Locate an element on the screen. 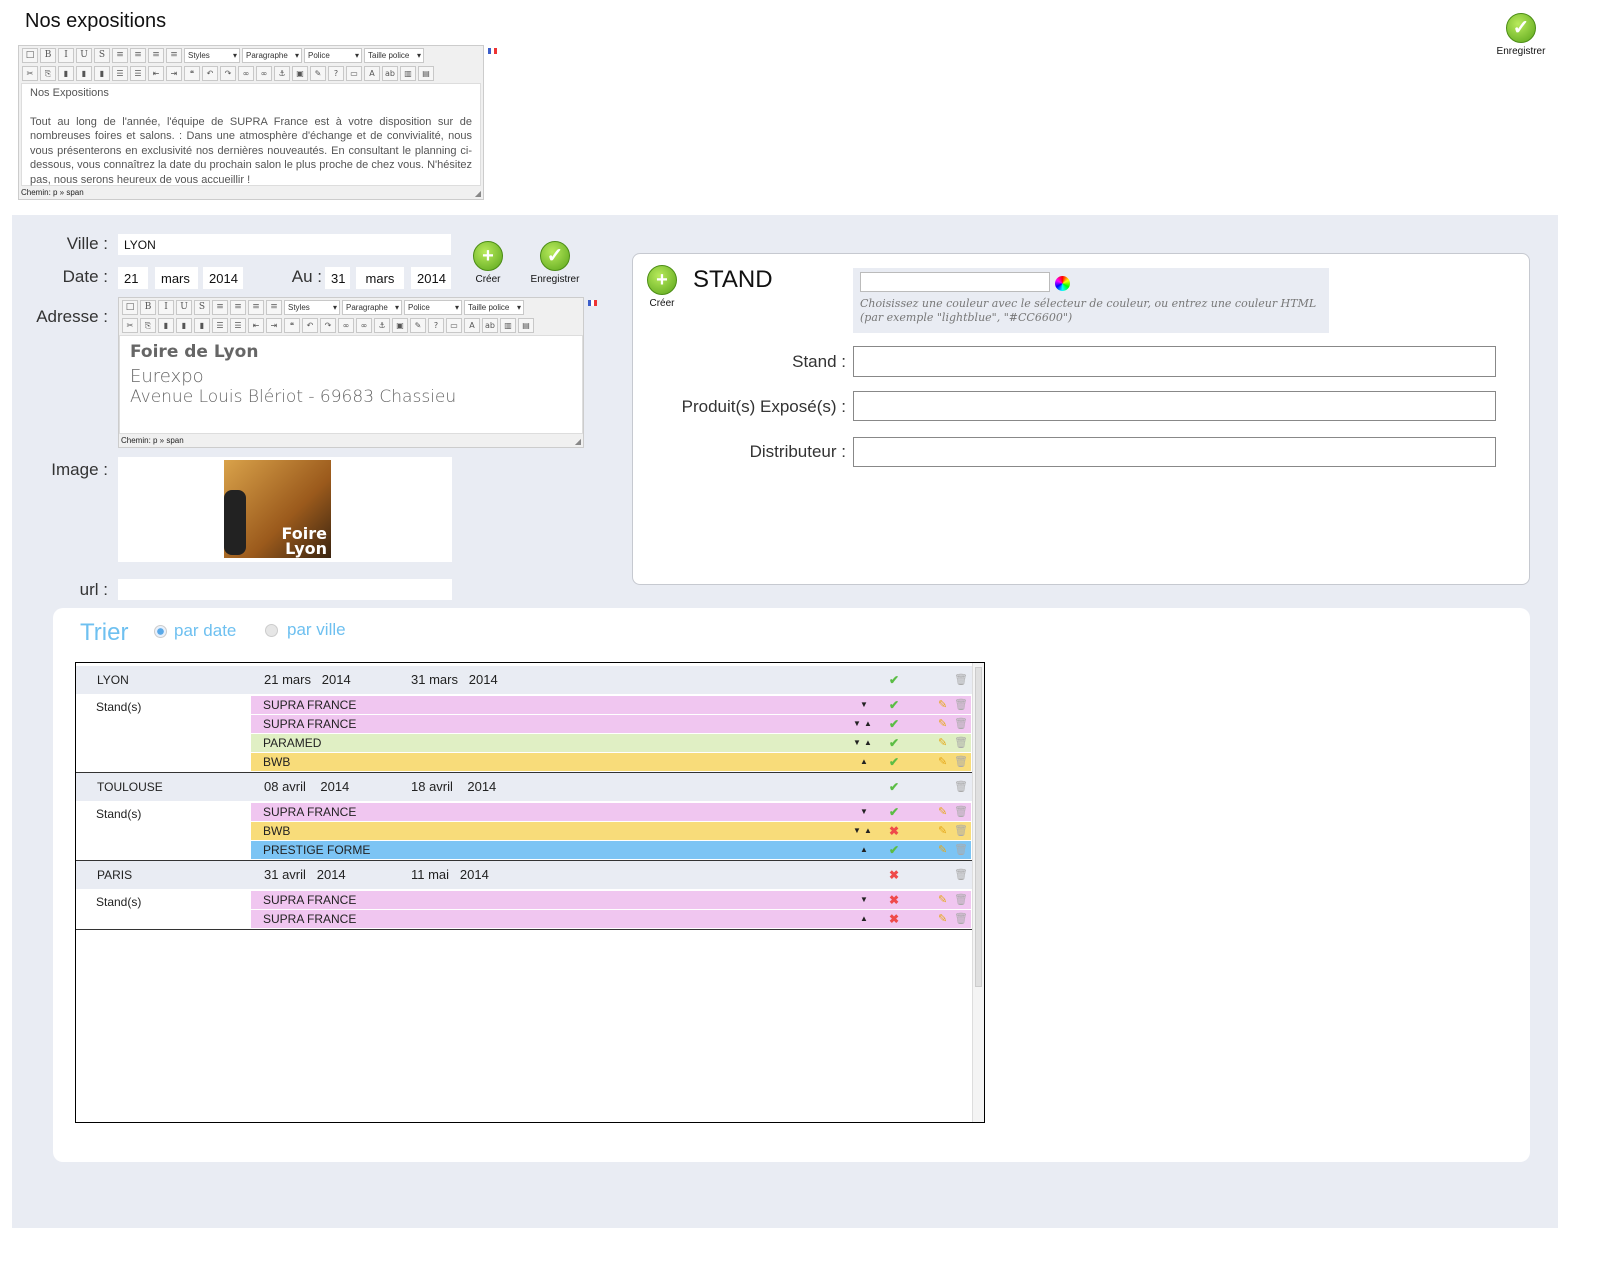 The image size is (1600, 1276). stand-row: Stand(s) SUPRA FRANCE ▼ ✖ ✎ 🗑 is located at coordinates (524, 900).